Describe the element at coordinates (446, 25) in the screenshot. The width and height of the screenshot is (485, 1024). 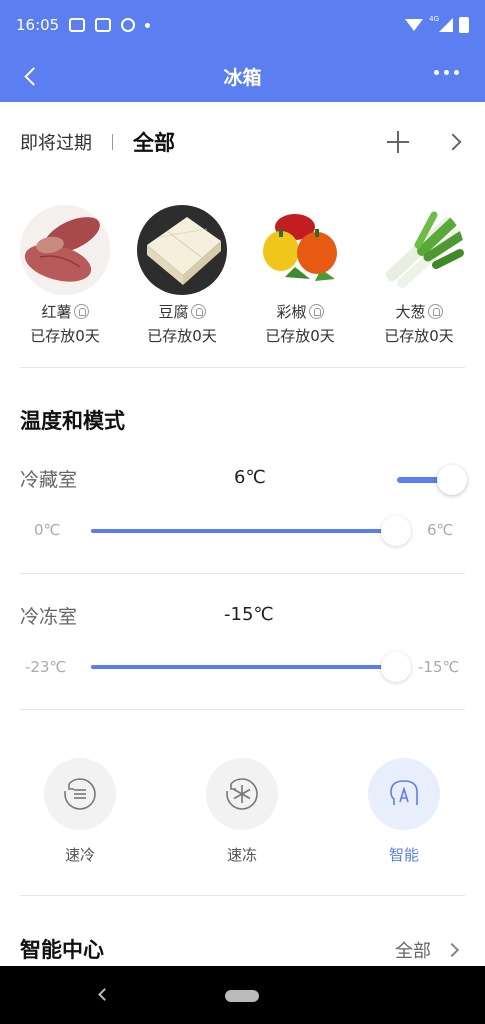
I see `signal-icon` at that location.